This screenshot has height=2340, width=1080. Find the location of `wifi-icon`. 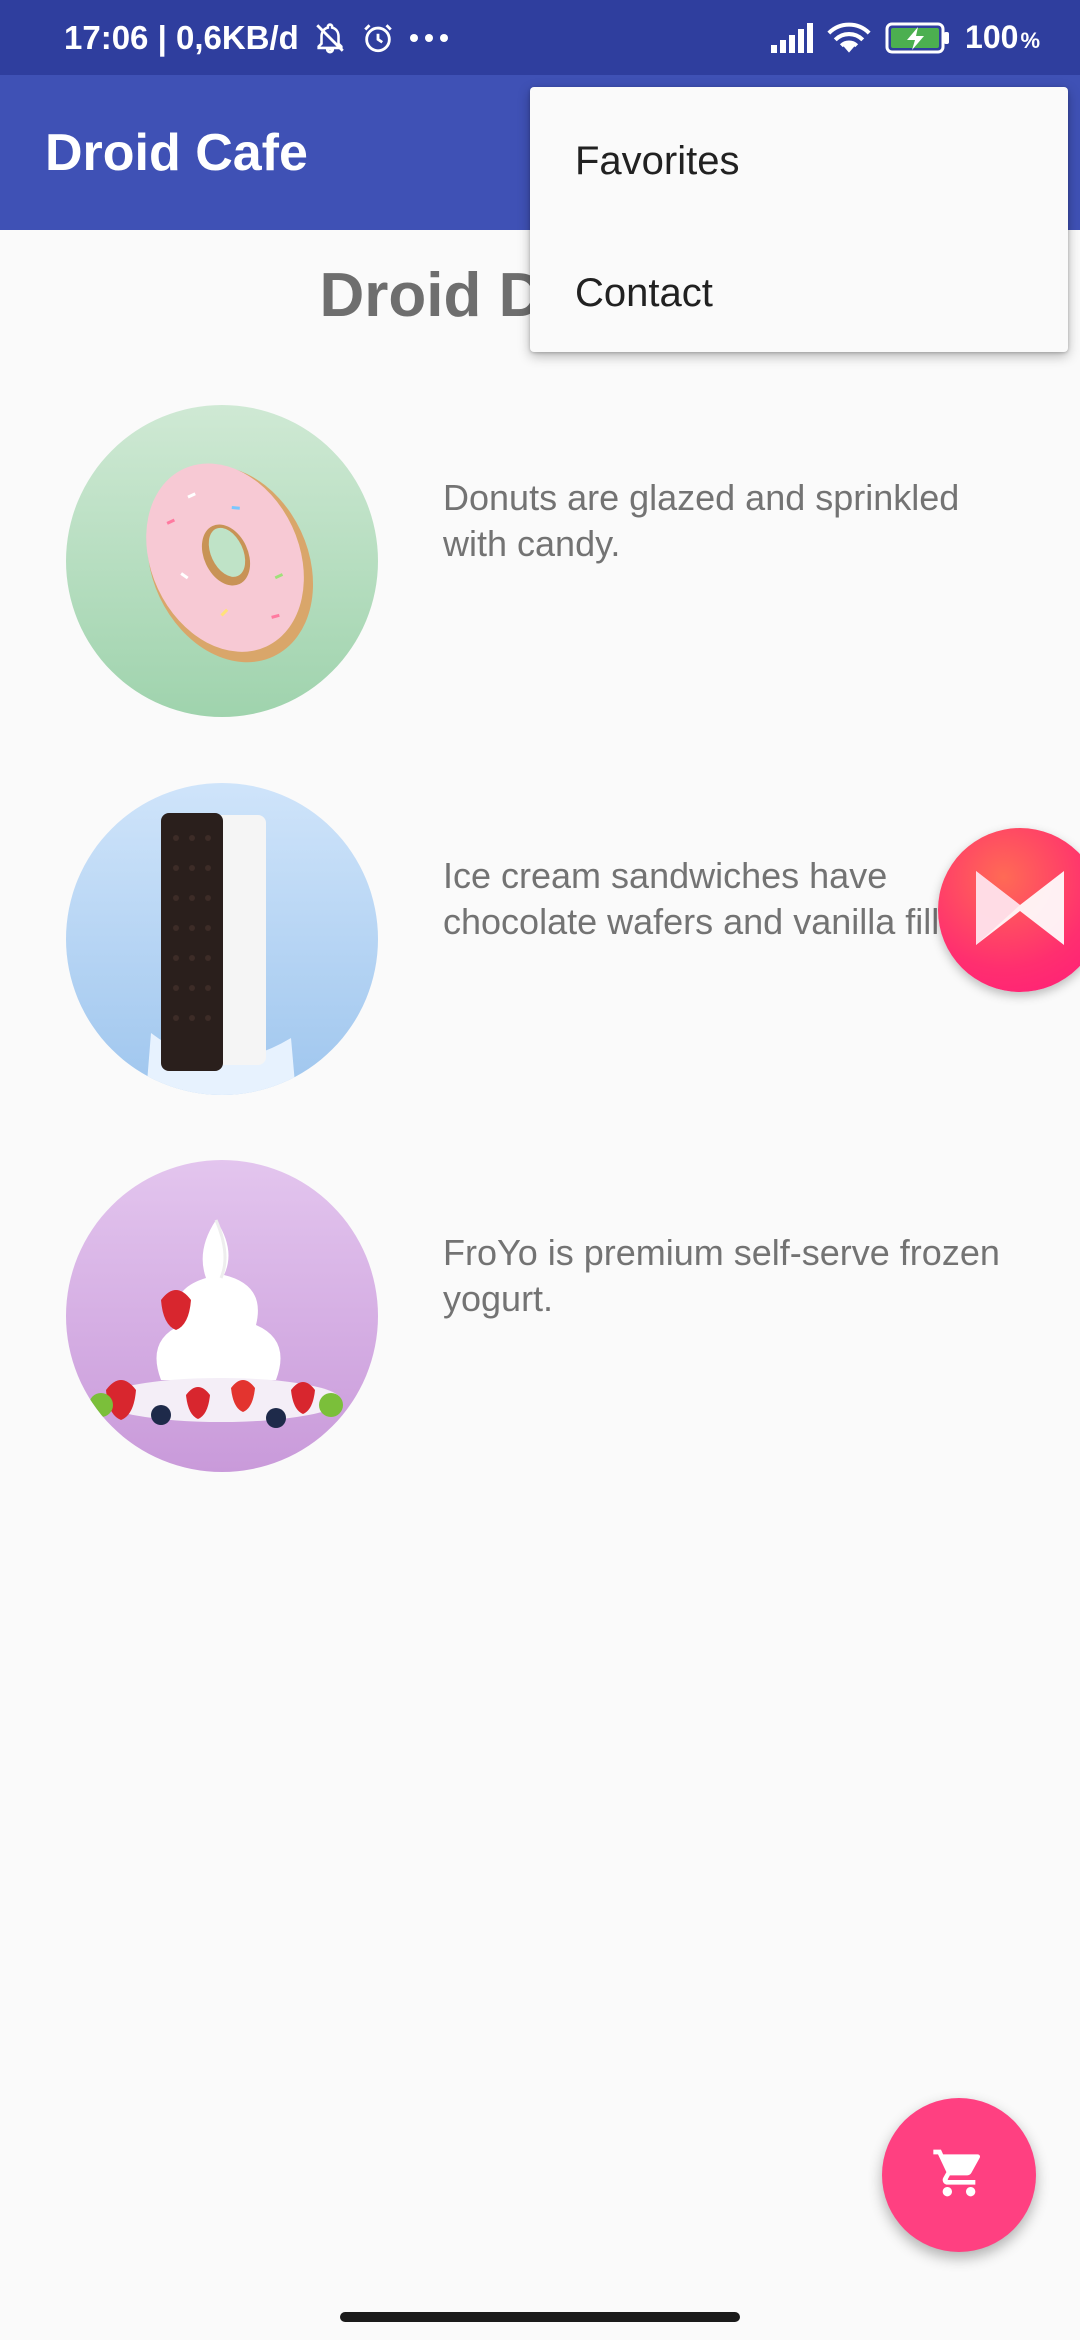

wifi-icon is located at coordinates (849, 38).